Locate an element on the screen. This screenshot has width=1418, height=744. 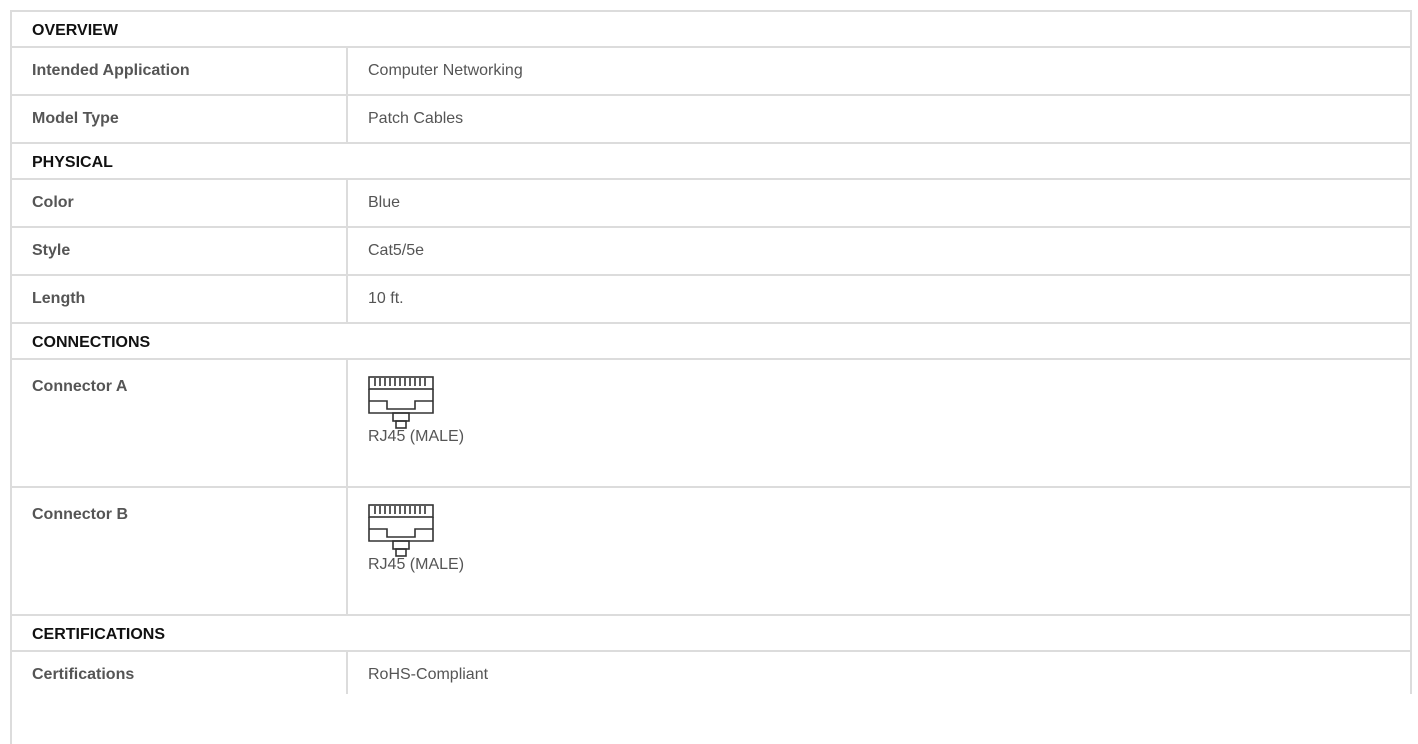
spec-value: Patch Cables is located at coordinates (880, 119).